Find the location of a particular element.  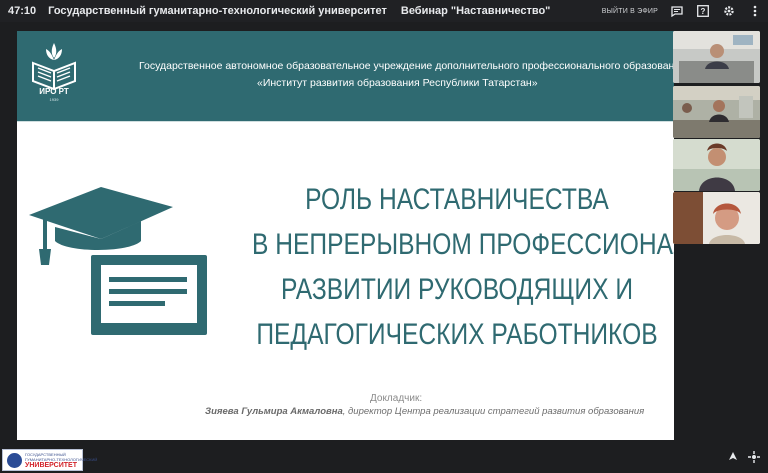

logo-year: 1939 is located at coordinates (54, 99).